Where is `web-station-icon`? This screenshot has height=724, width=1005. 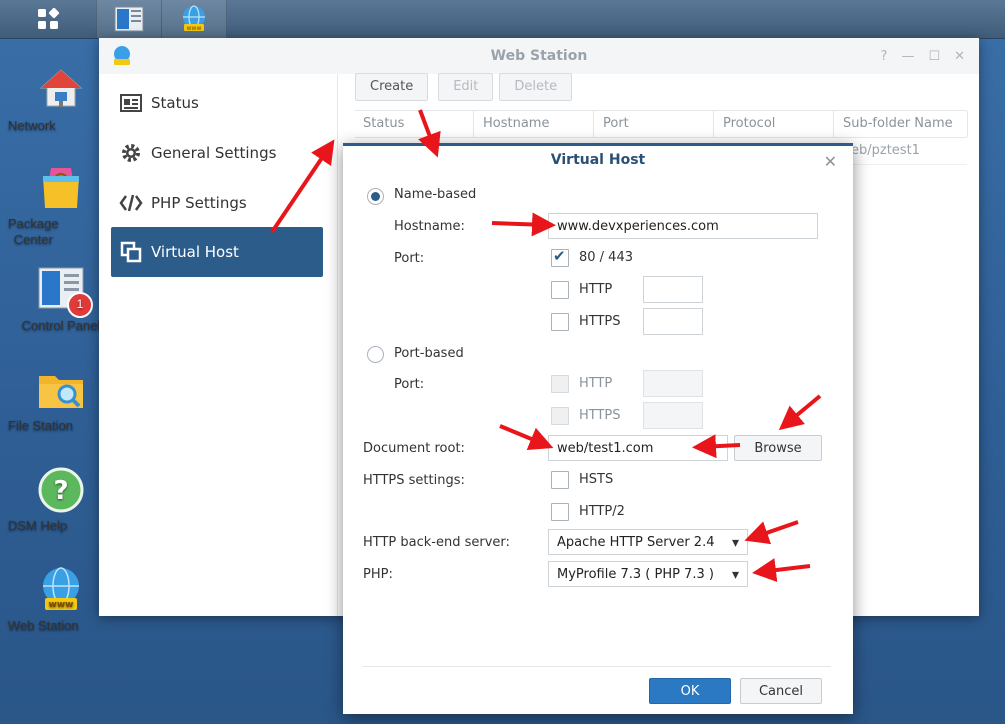
web-station-icon is located at coordinates (122, 55).